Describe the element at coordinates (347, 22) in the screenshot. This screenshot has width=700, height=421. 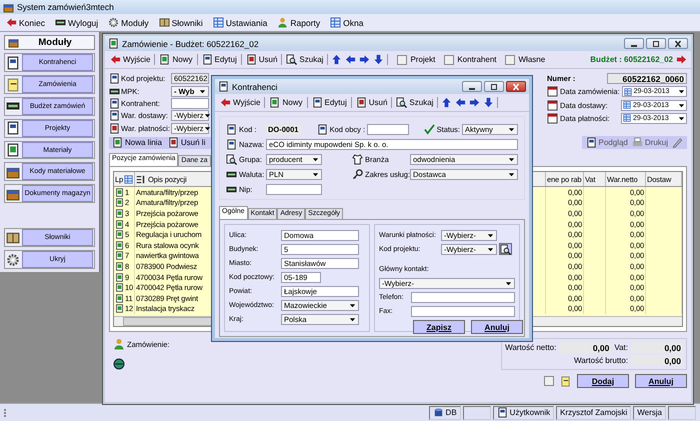
I see `menu-item: Okna` at that location.